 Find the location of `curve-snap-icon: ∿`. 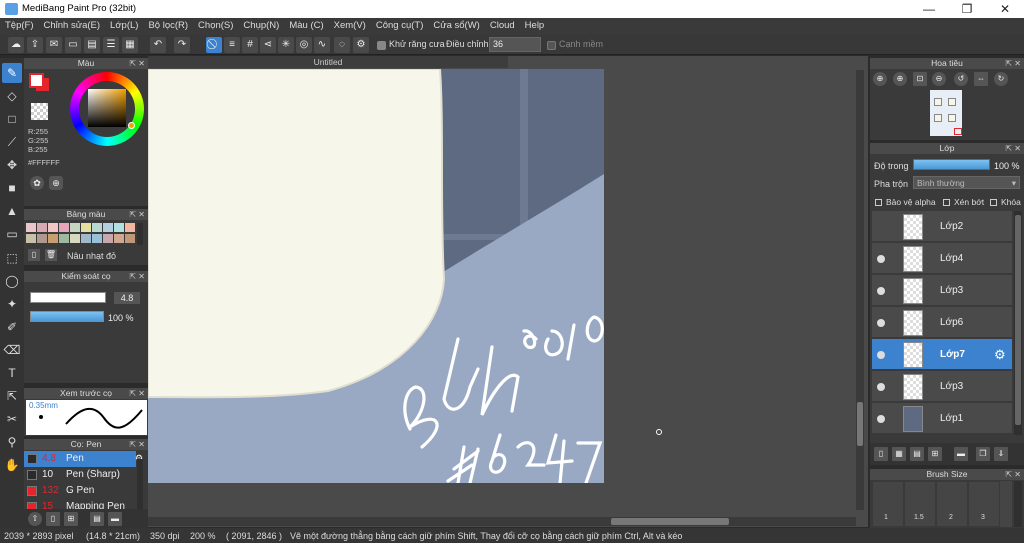

curve-snap-icon: ∿ is located at coordinates (322, 45).